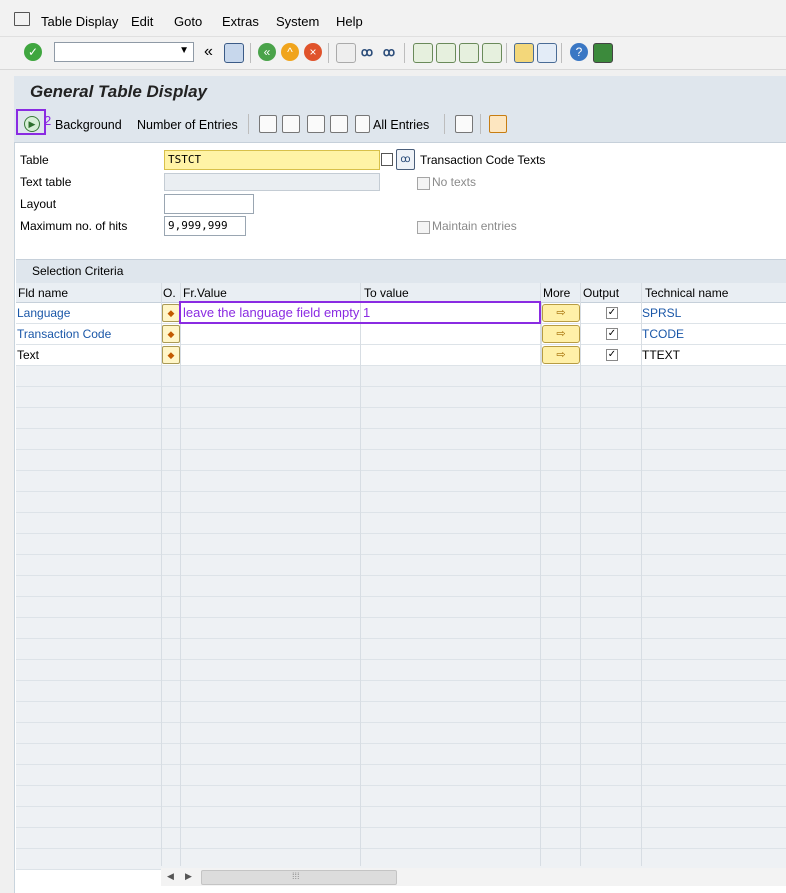 The image size is (786, 893). Describe the element at coordinates (208, 52) in the screenshot. I see `back-arrows-icon: «` at that location.